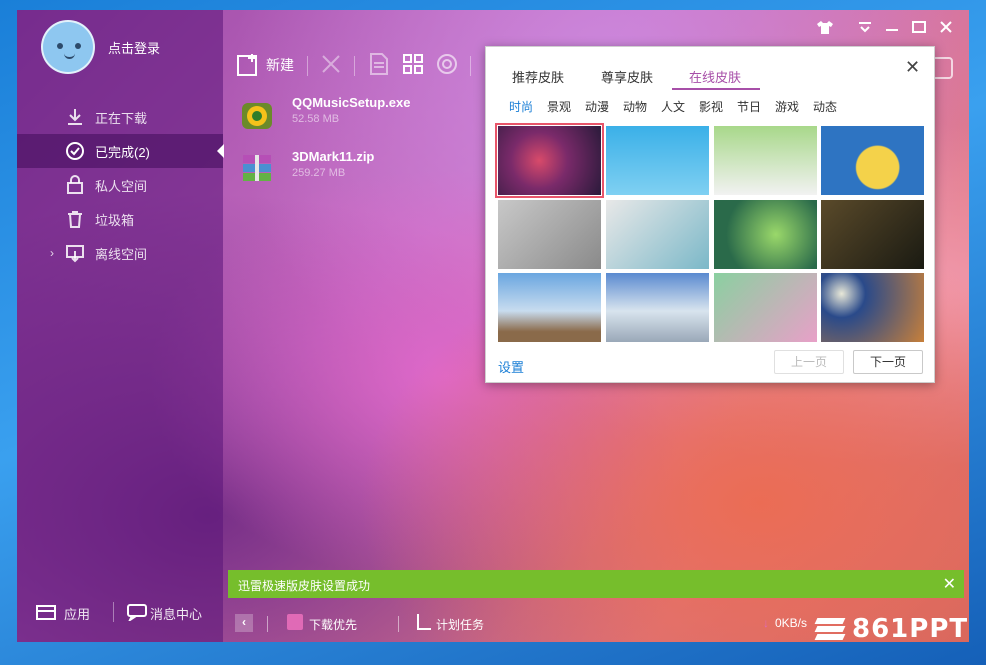 The width and height of the screenshot is (986, 665). Describe the element at coordinates (137, 612) in the screenshot. I see `message-icon` at that location.